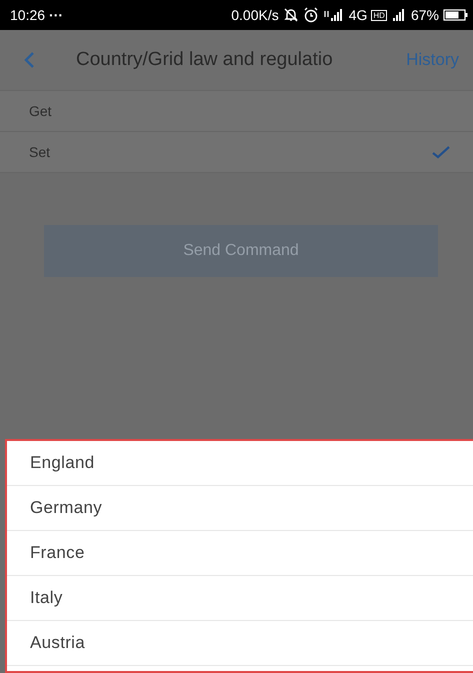 The image size is (473, 673). I want to click on picker-item: Germany, so click(240, 508).